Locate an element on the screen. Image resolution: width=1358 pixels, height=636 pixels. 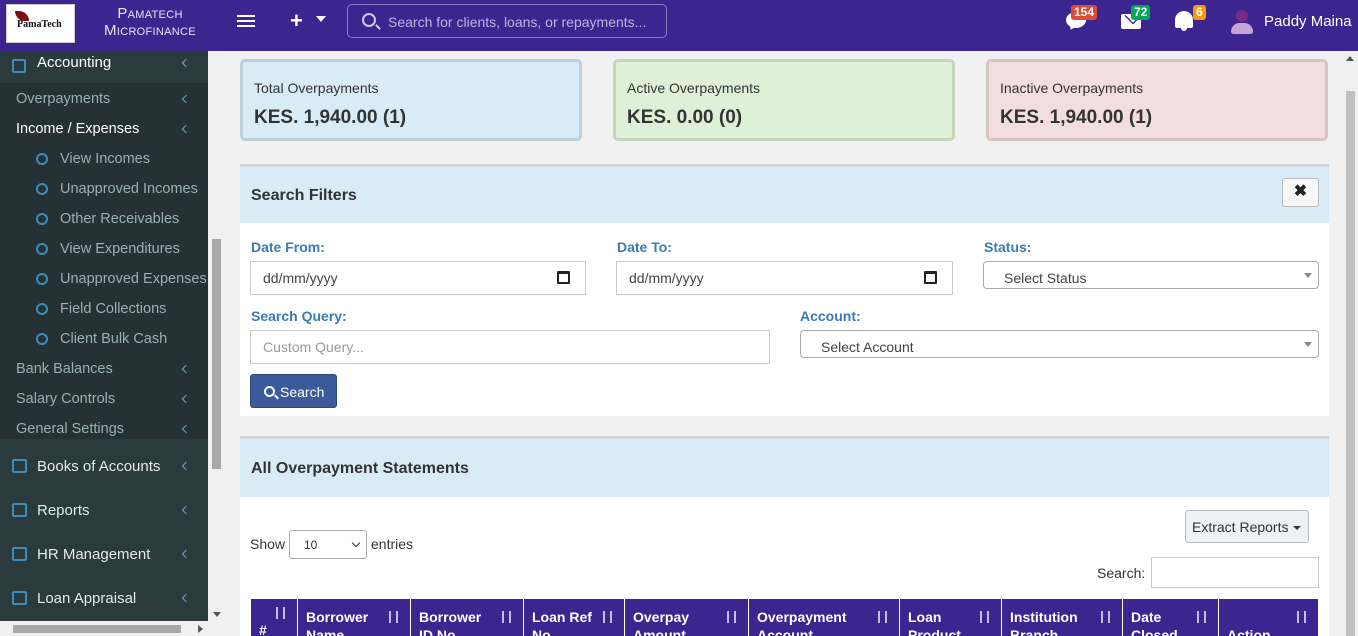
search-filters-header: Search Filters ✖ is located at coordinates (784, 195).